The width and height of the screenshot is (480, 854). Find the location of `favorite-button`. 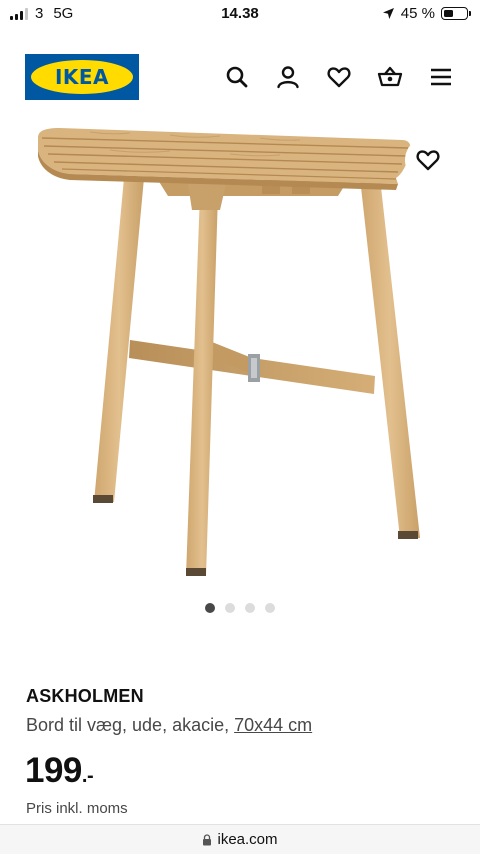

favorite-button is located at coordinates (428, 160).